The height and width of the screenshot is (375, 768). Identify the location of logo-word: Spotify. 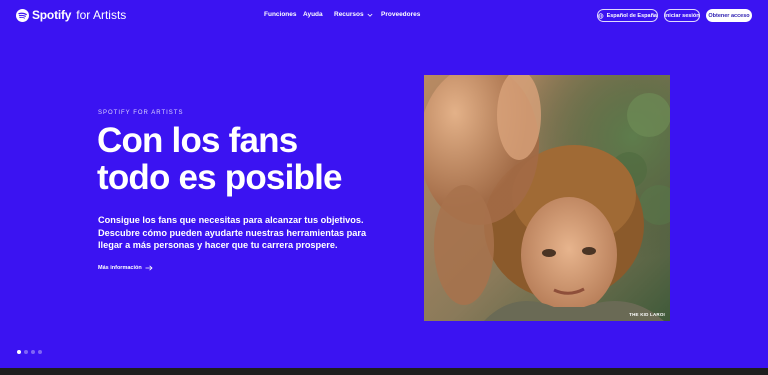
(52, 15).